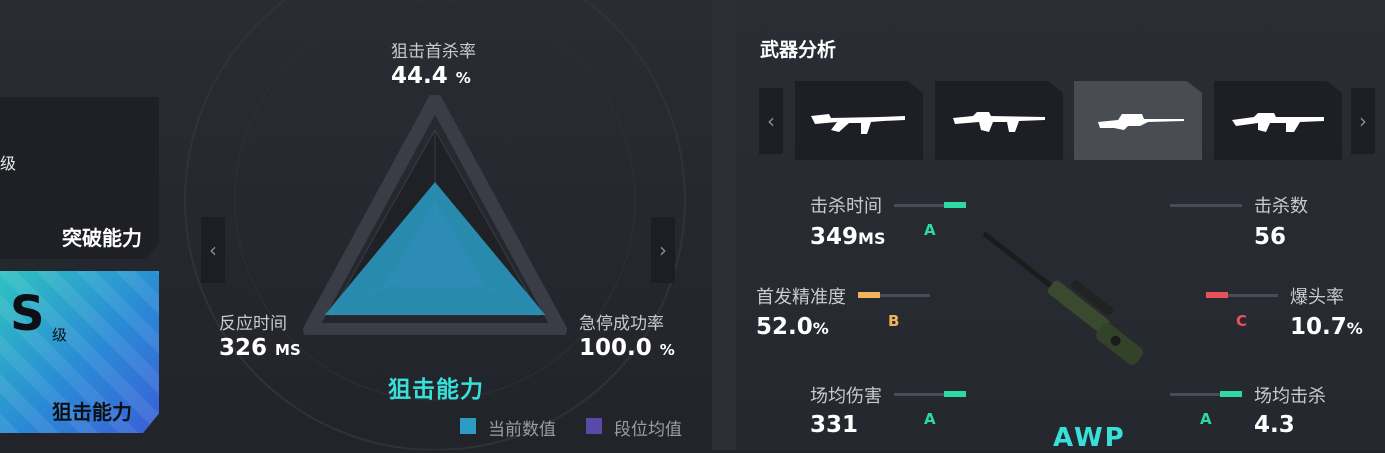 The height and width of the screenshot is (453, 1385). What do you see at coordinates (858, 123) in the screenshot?
I see `ak47-icon` at bounding box center [858, 123].